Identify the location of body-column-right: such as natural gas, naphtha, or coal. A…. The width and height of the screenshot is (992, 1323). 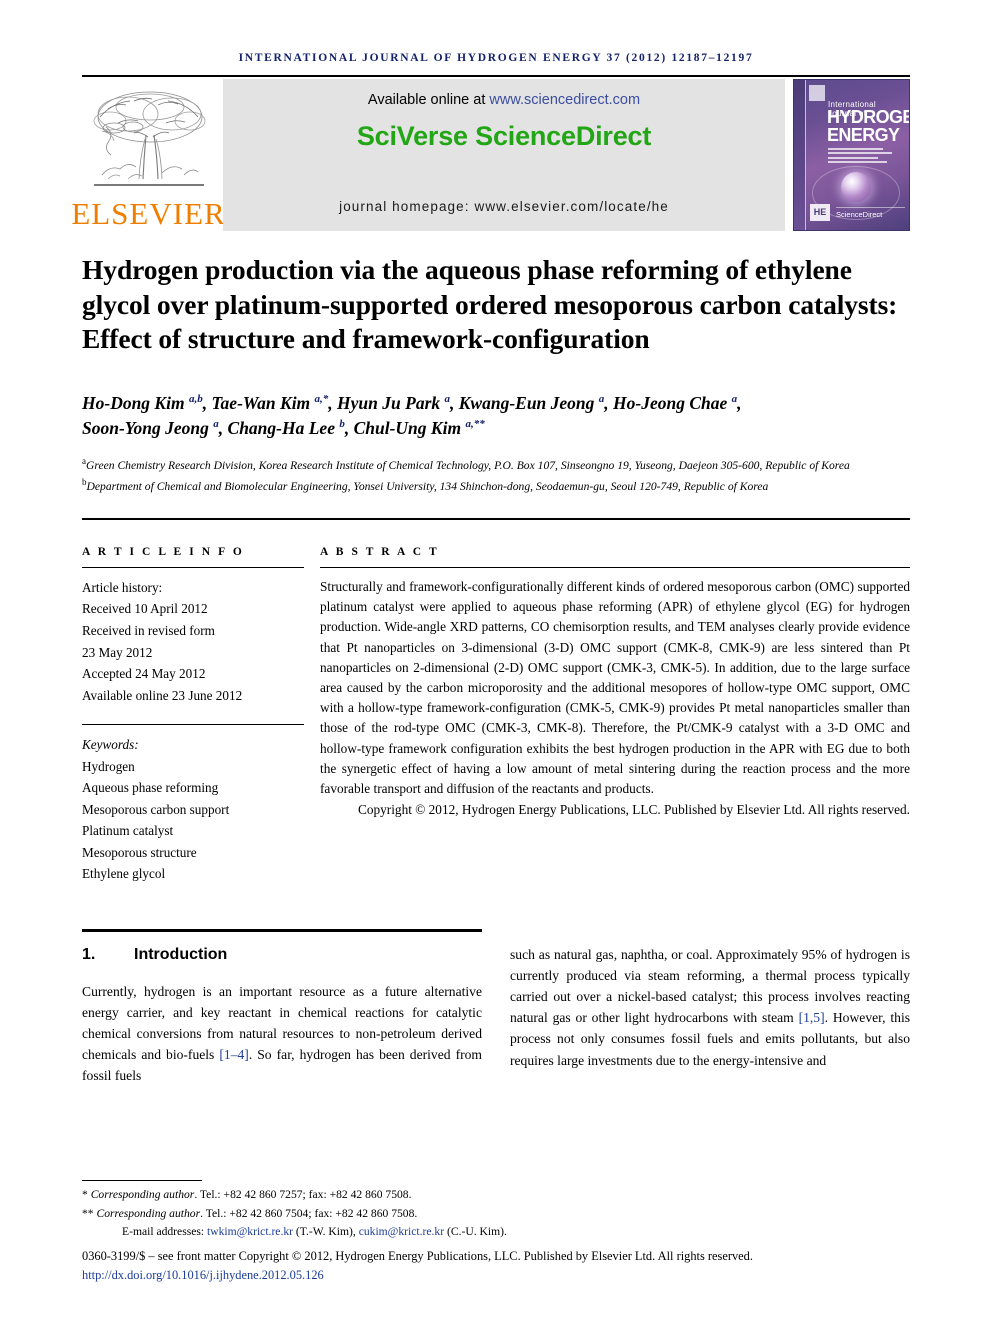
(710, 1009).